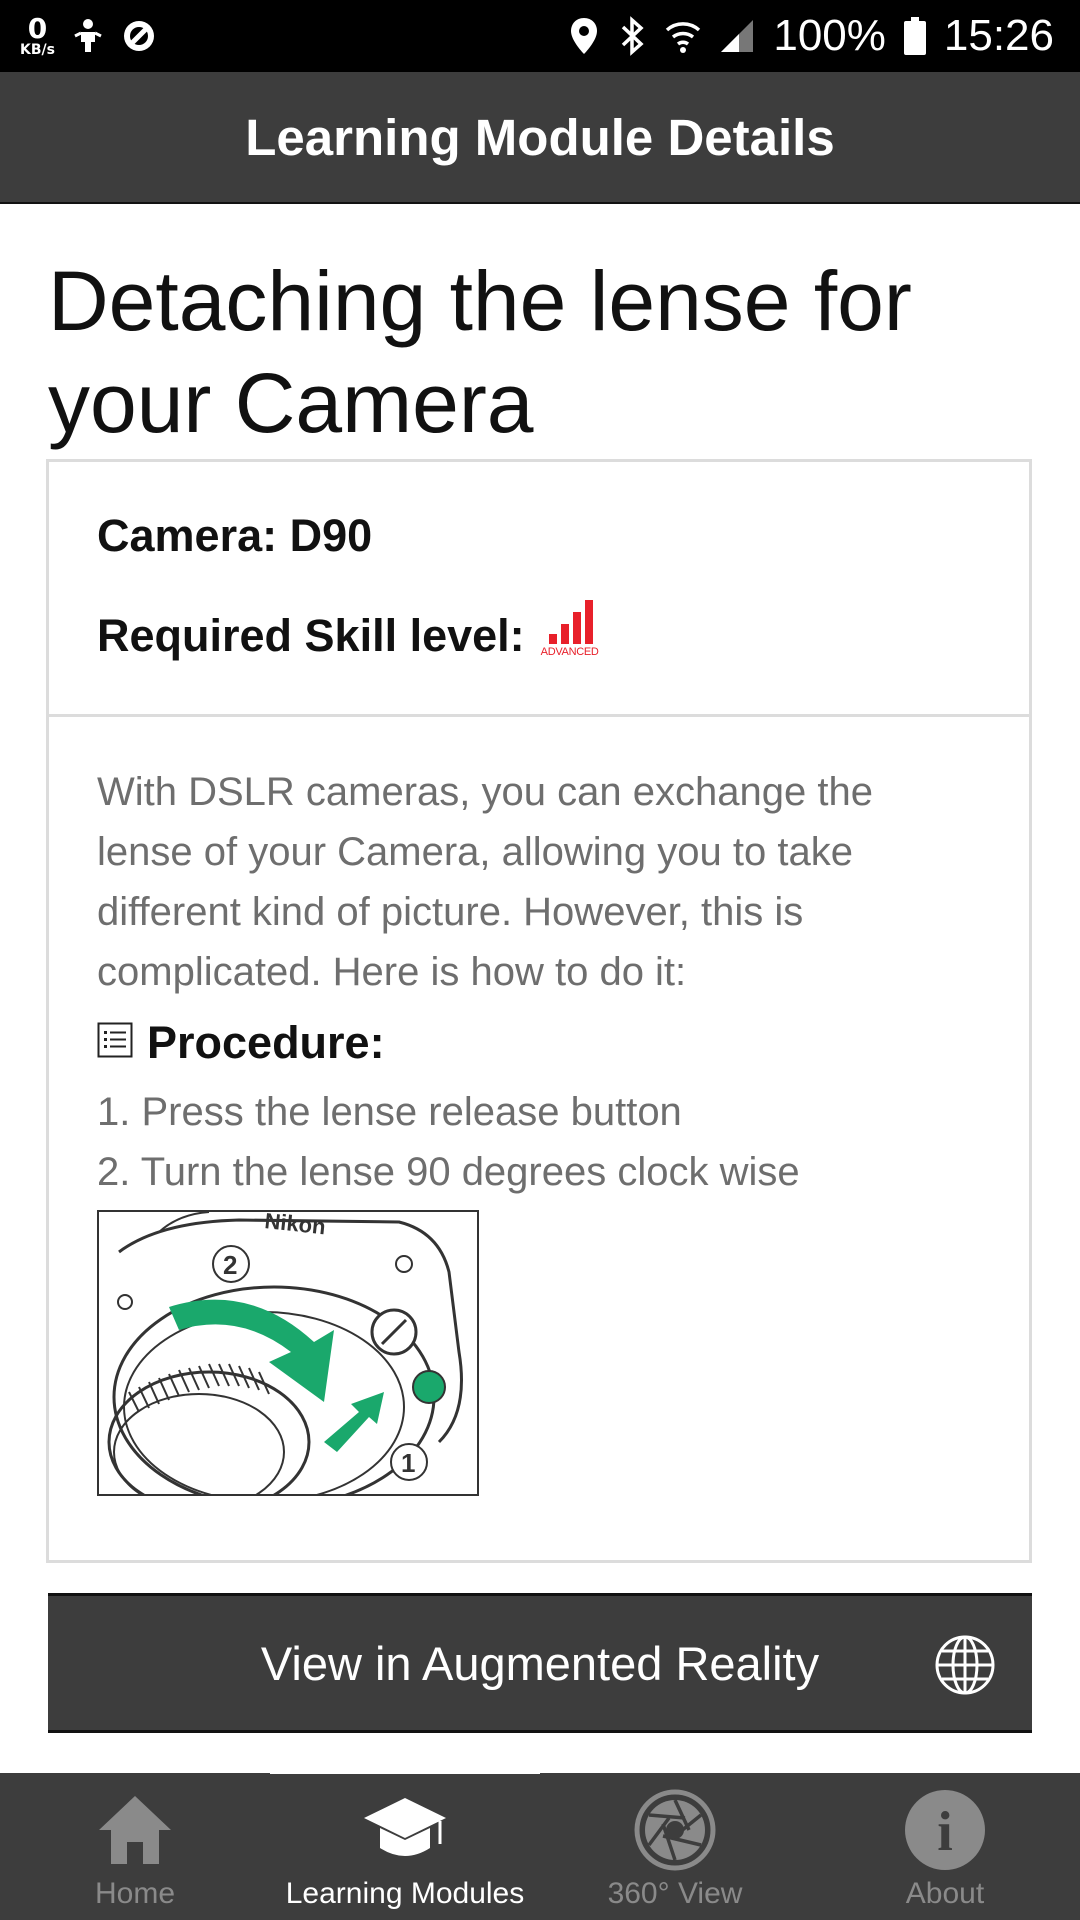 The width and height of the screenshot is (1080, 1920). I want to click on bottom-navigation: Home Learning Modules 360° View i About, so click(540, 1843).